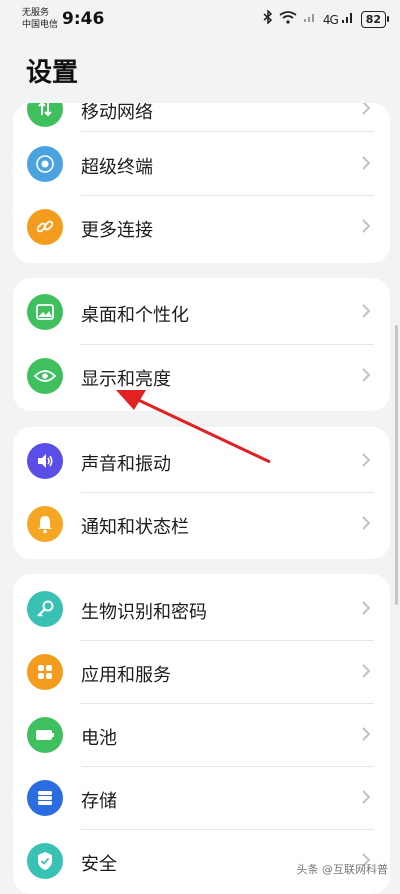  Describe the element at coordinates (268, 18) in the screenshot. I see `bluetooth-icon` at that location.